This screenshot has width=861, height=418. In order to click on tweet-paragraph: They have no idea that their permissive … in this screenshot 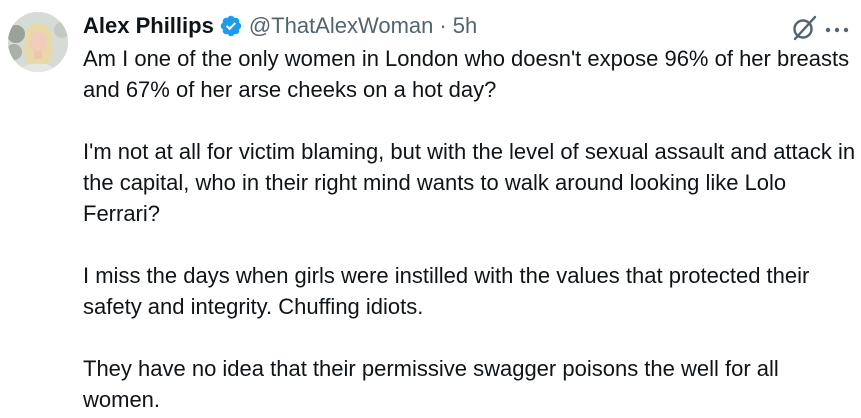, I will do `click(431, 384)`.